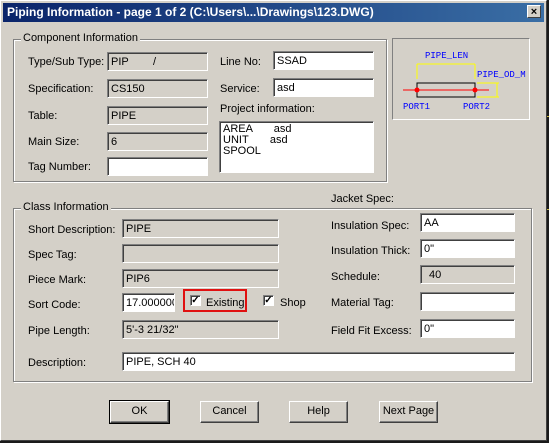 Image resolution: width=549 pixels, height=443 pixels. I want to click on table-label: Table:, so click(43, 116).